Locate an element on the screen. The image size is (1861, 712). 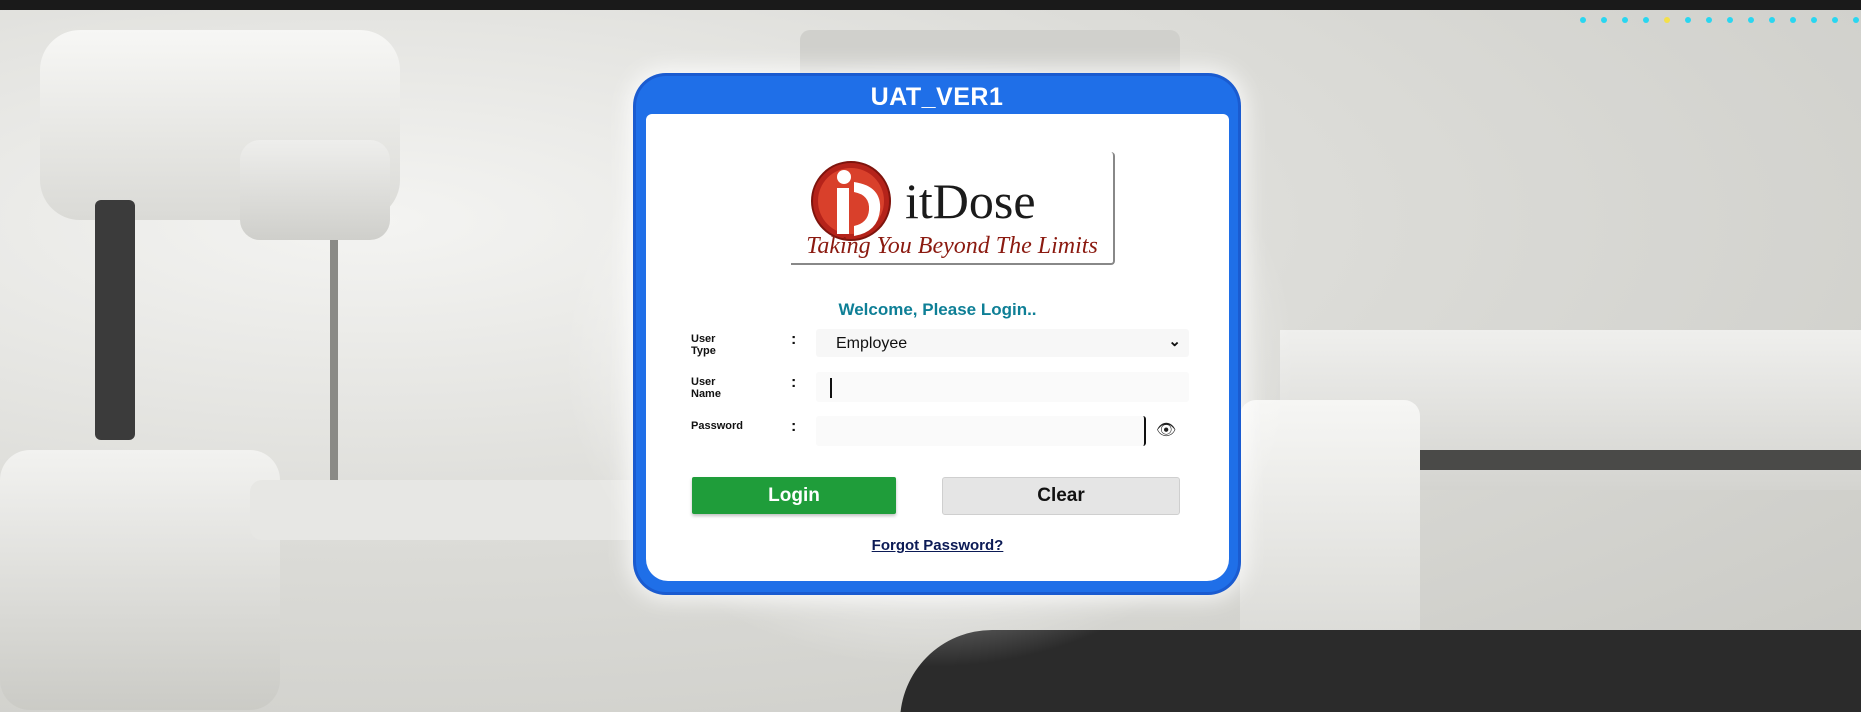
eye-icon: 👁 is located at coordinates (1166, 430).